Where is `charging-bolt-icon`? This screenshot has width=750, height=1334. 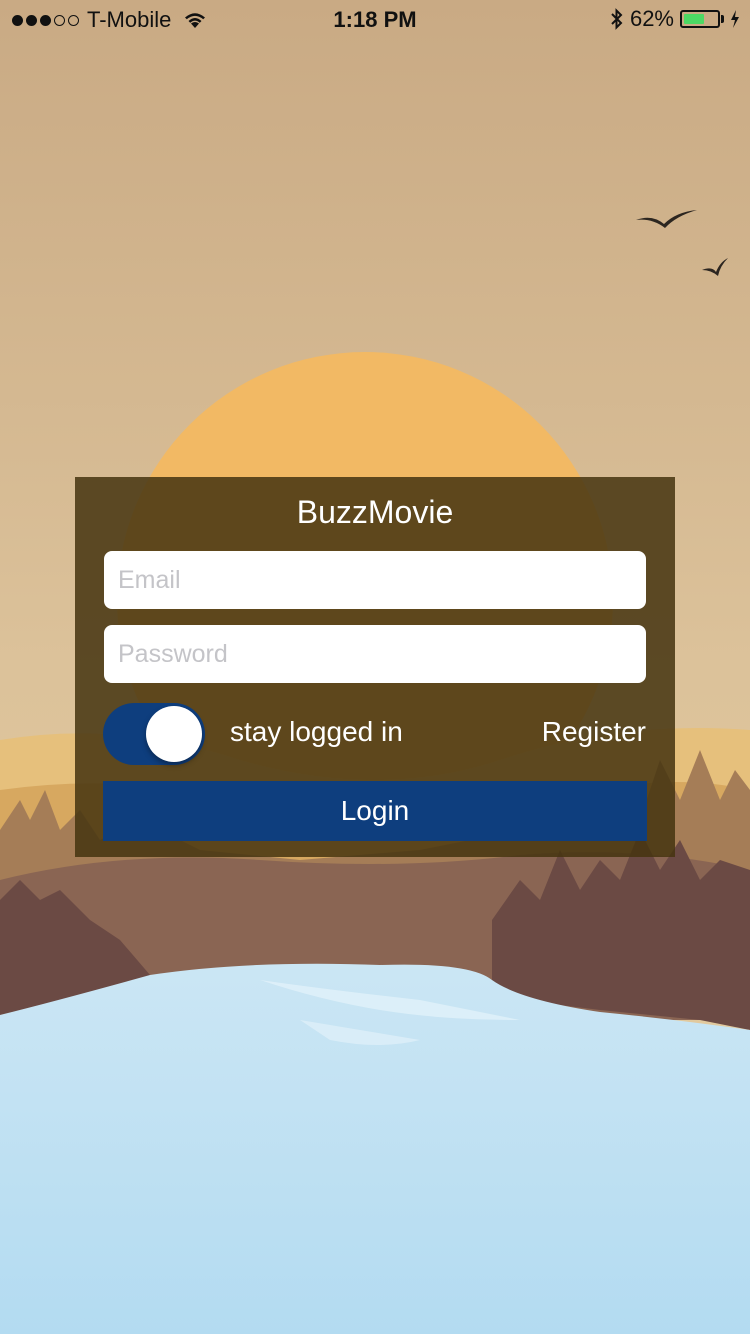
charging-bolt-icon is located at coordinates (735, 19).